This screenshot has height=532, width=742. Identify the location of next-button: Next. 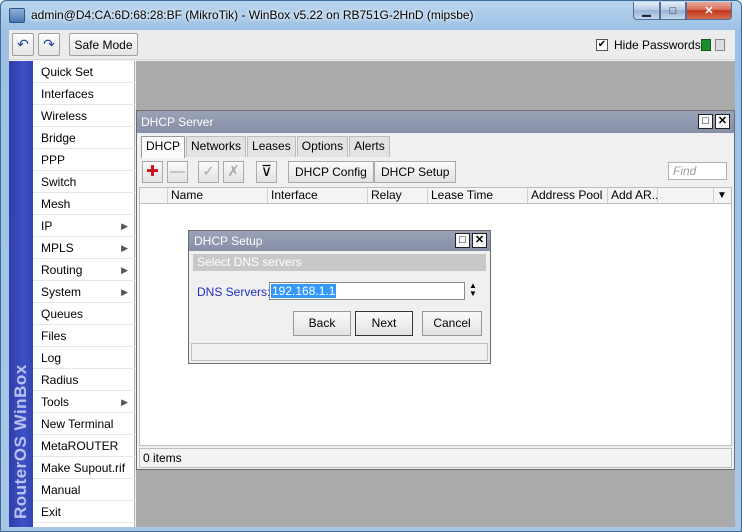
(384, 323).